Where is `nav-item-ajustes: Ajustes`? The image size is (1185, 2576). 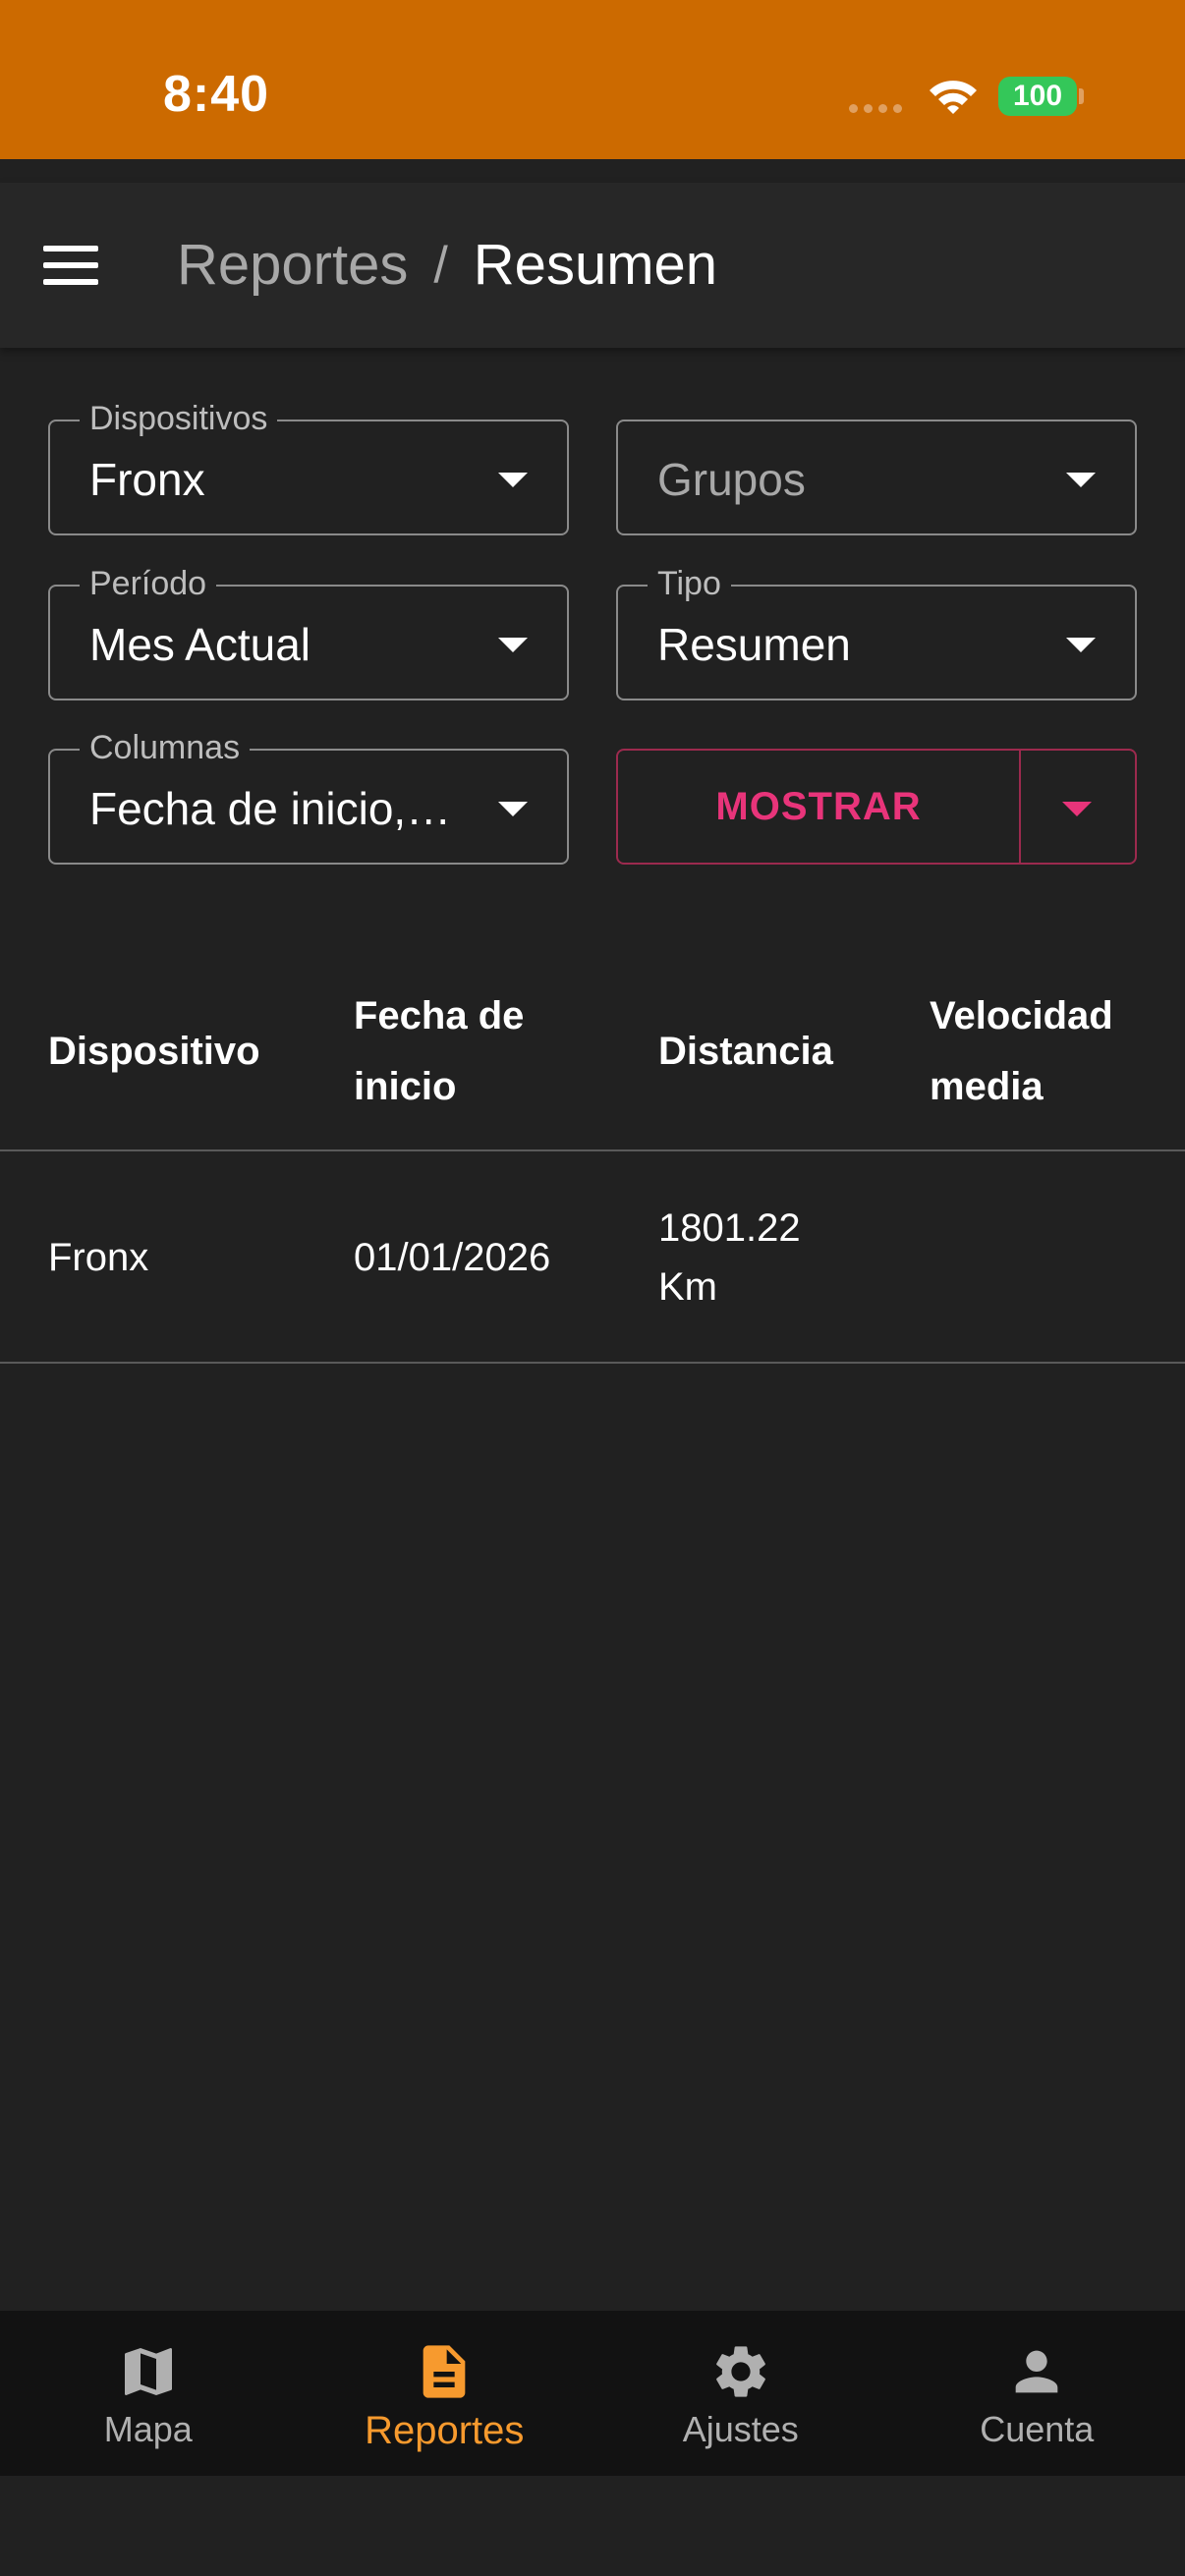 nav-item-ajustes: Ajustes is located at coordinates (741, 2393).